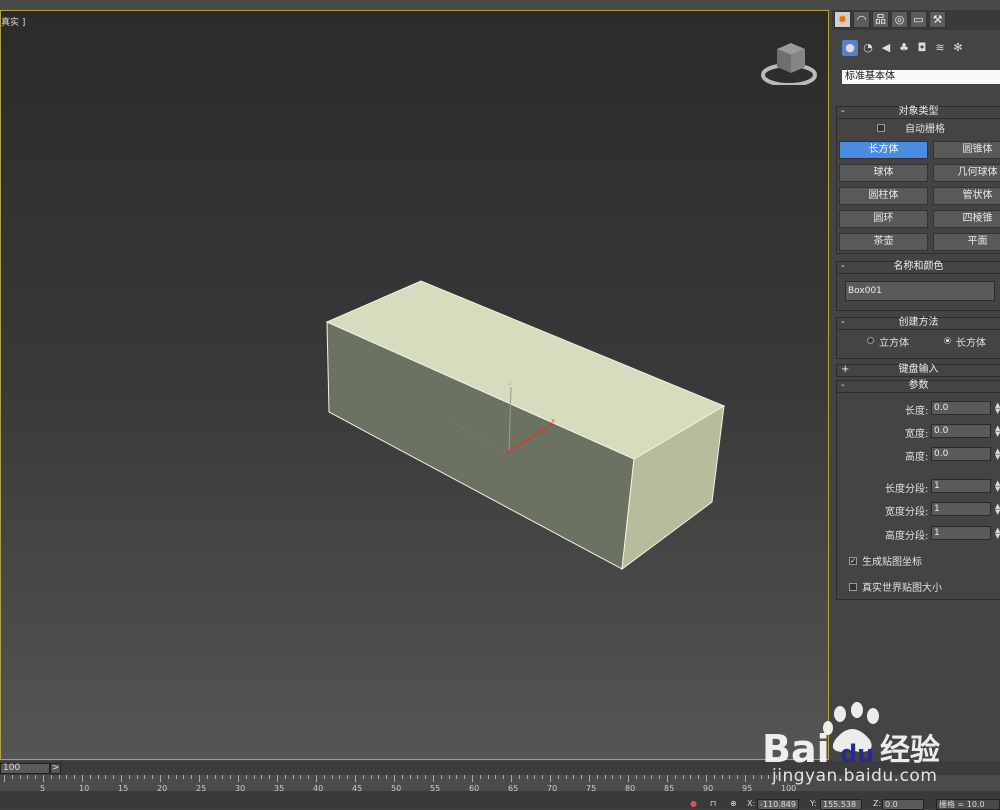  Describe the element at coordinates (961, 509) in the screenshot. I see `width-segs-field: 1` at that location.